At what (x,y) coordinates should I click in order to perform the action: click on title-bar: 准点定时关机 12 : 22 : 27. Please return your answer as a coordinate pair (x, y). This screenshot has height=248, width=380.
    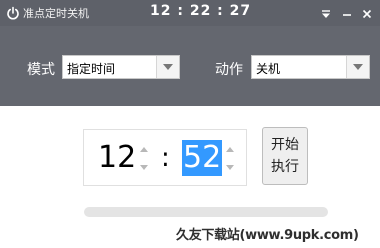
    Looking at the image, I should click on (190, 13).